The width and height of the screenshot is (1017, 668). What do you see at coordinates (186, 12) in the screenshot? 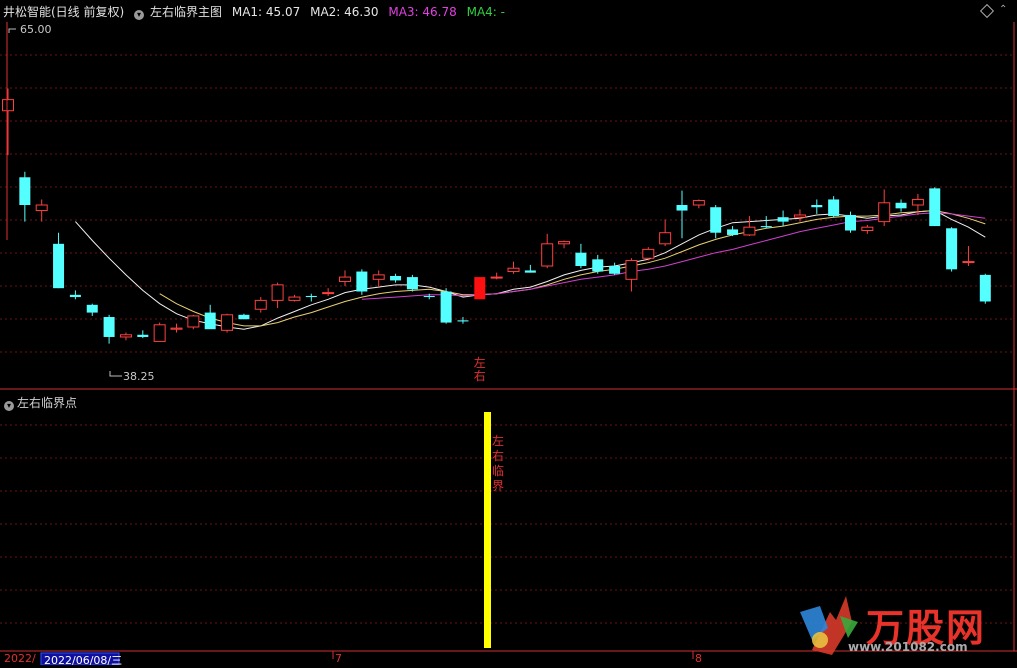
I see `indicator-name: 左右临界主图` at bounding box center [186, 12].